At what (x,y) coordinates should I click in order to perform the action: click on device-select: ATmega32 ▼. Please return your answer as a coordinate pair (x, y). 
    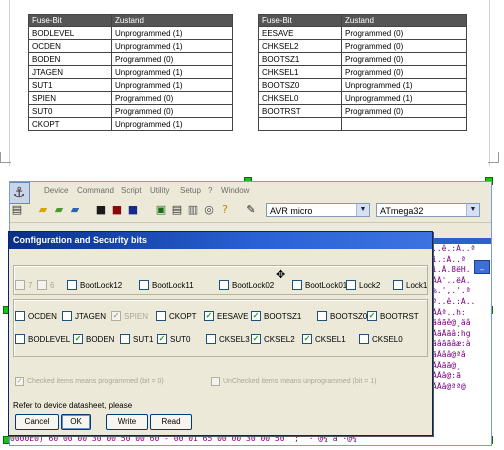
    Looking at the image, I should click on (428, 210).